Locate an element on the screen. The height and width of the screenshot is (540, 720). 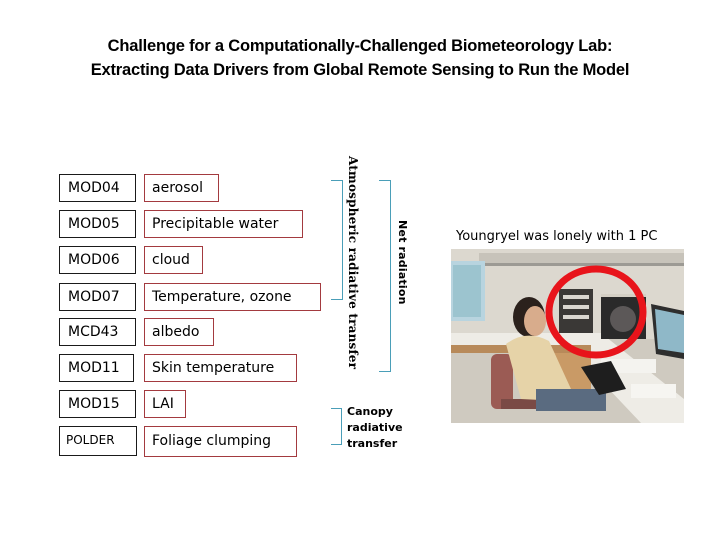
product-box-mod06: MOD06 is located at coordinates (97, 260).